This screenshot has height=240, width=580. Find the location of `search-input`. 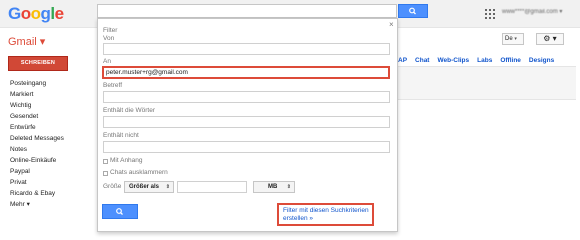

search-input is located at coordinates (247, 11).